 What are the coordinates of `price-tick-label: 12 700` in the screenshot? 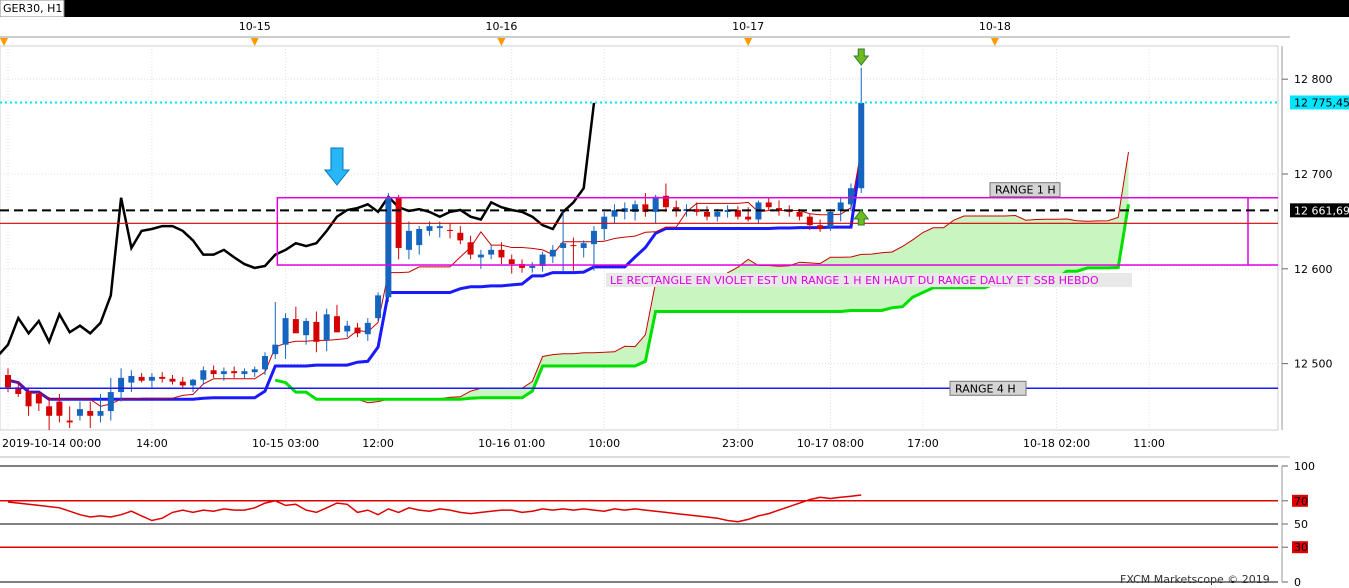 It's located at (1313, 174).